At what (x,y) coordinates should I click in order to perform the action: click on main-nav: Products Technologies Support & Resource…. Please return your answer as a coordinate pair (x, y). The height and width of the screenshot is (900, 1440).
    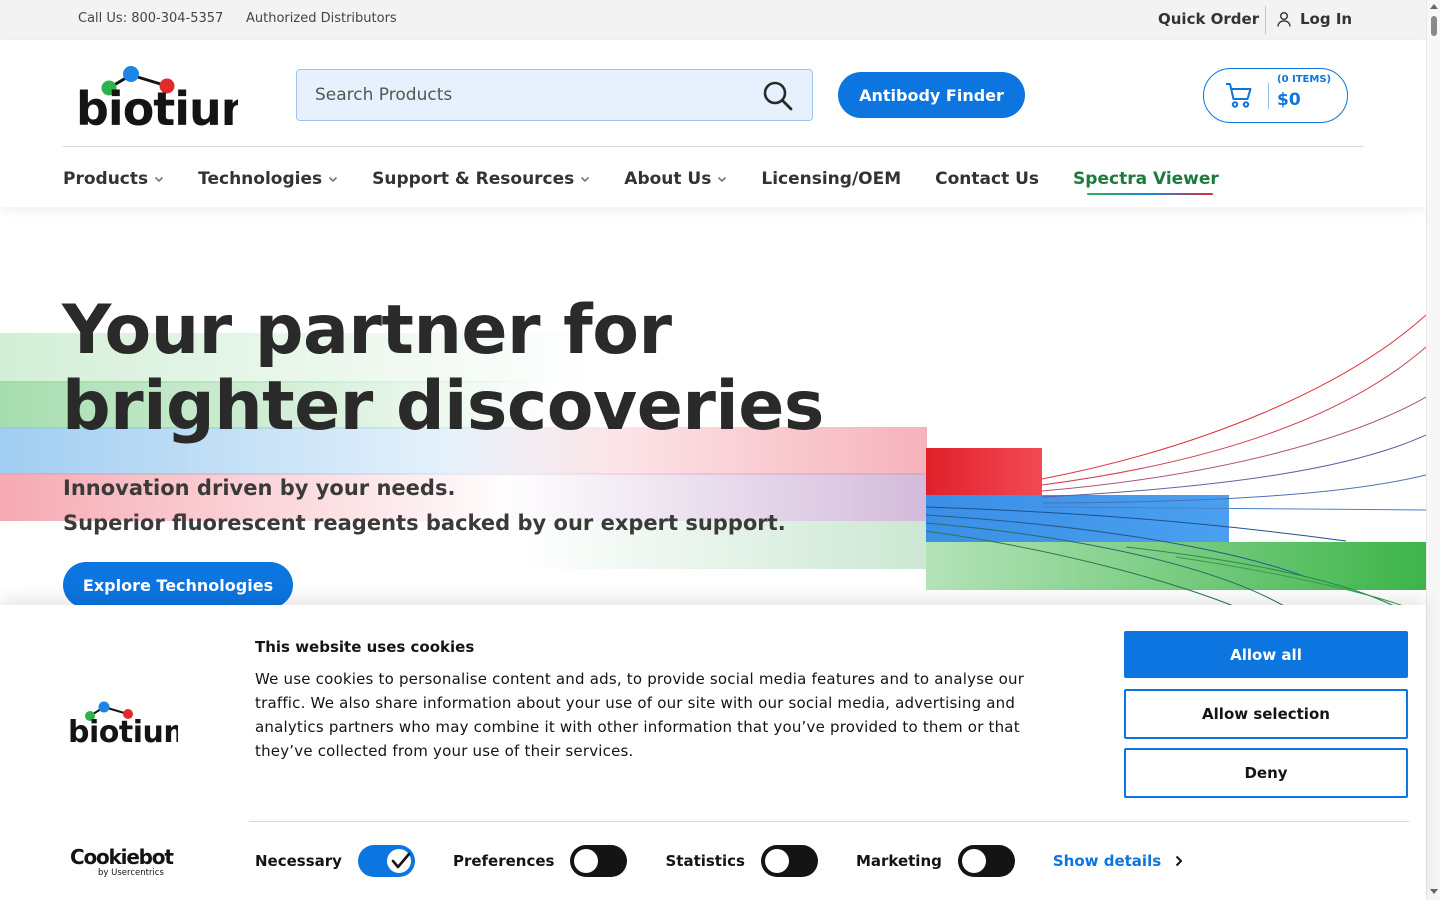
    Looking at the image, I should click on (658, 179).